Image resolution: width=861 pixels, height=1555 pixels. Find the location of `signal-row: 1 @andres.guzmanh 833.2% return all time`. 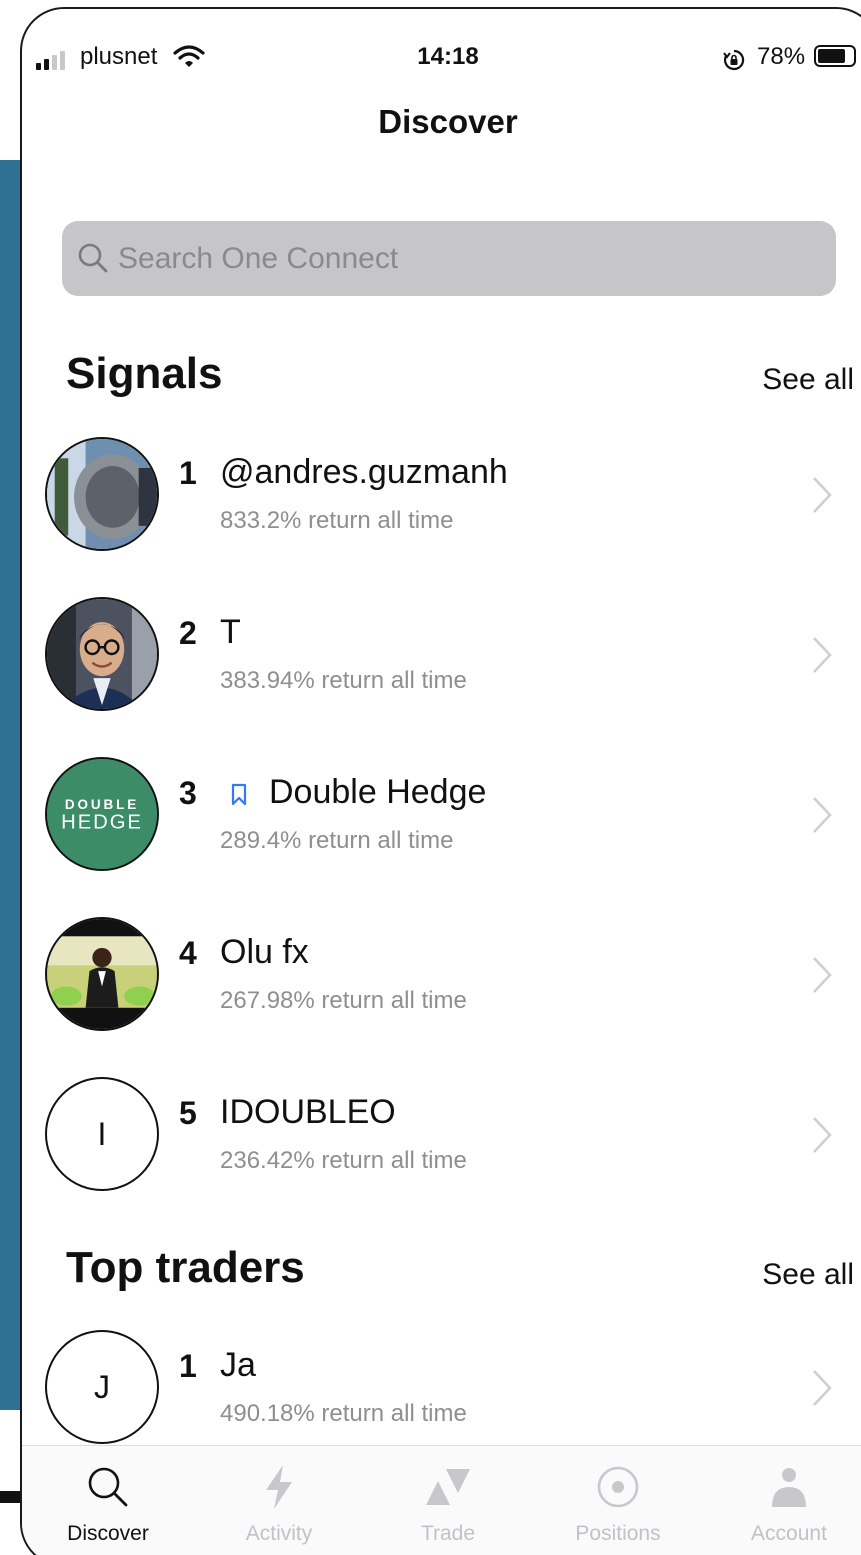

signal-row: 1 @andres.guzmanh 833.2% return all time is located at coordinates (441, 517).